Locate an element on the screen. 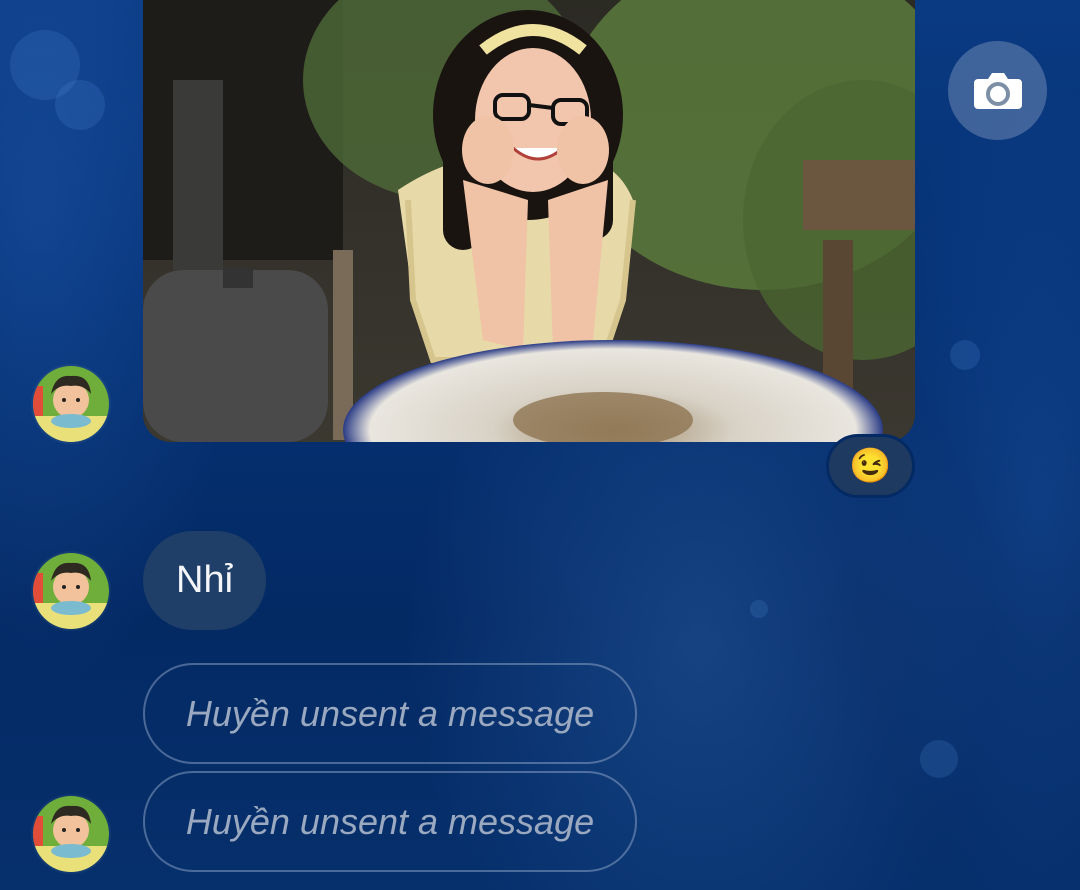  winking-face-emoji: 😉 is located at coordinates (870, 466).